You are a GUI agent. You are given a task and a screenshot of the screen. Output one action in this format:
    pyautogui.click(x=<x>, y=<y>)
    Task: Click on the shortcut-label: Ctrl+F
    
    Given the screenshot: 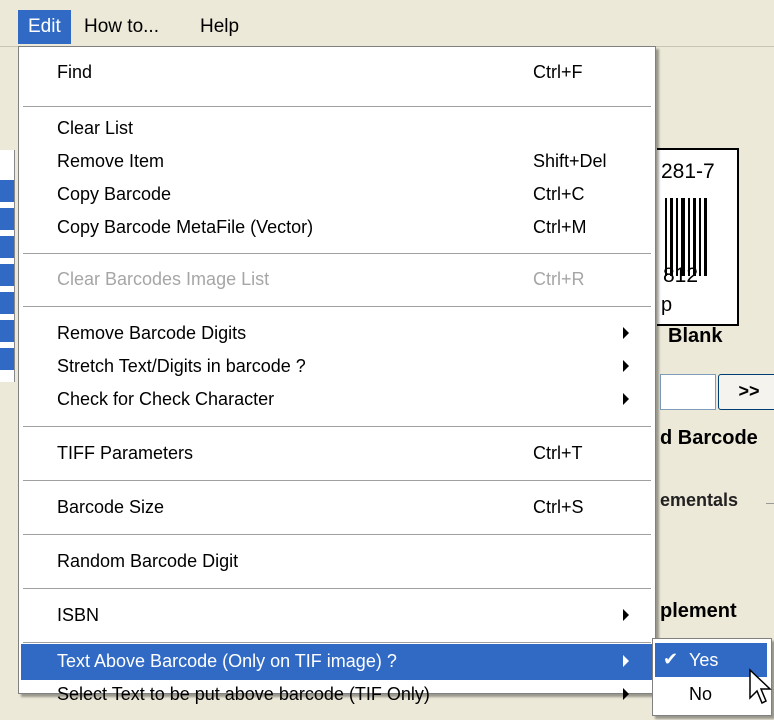 What is the action you would take?
    pyautogui.click(x=558, y=72)
    